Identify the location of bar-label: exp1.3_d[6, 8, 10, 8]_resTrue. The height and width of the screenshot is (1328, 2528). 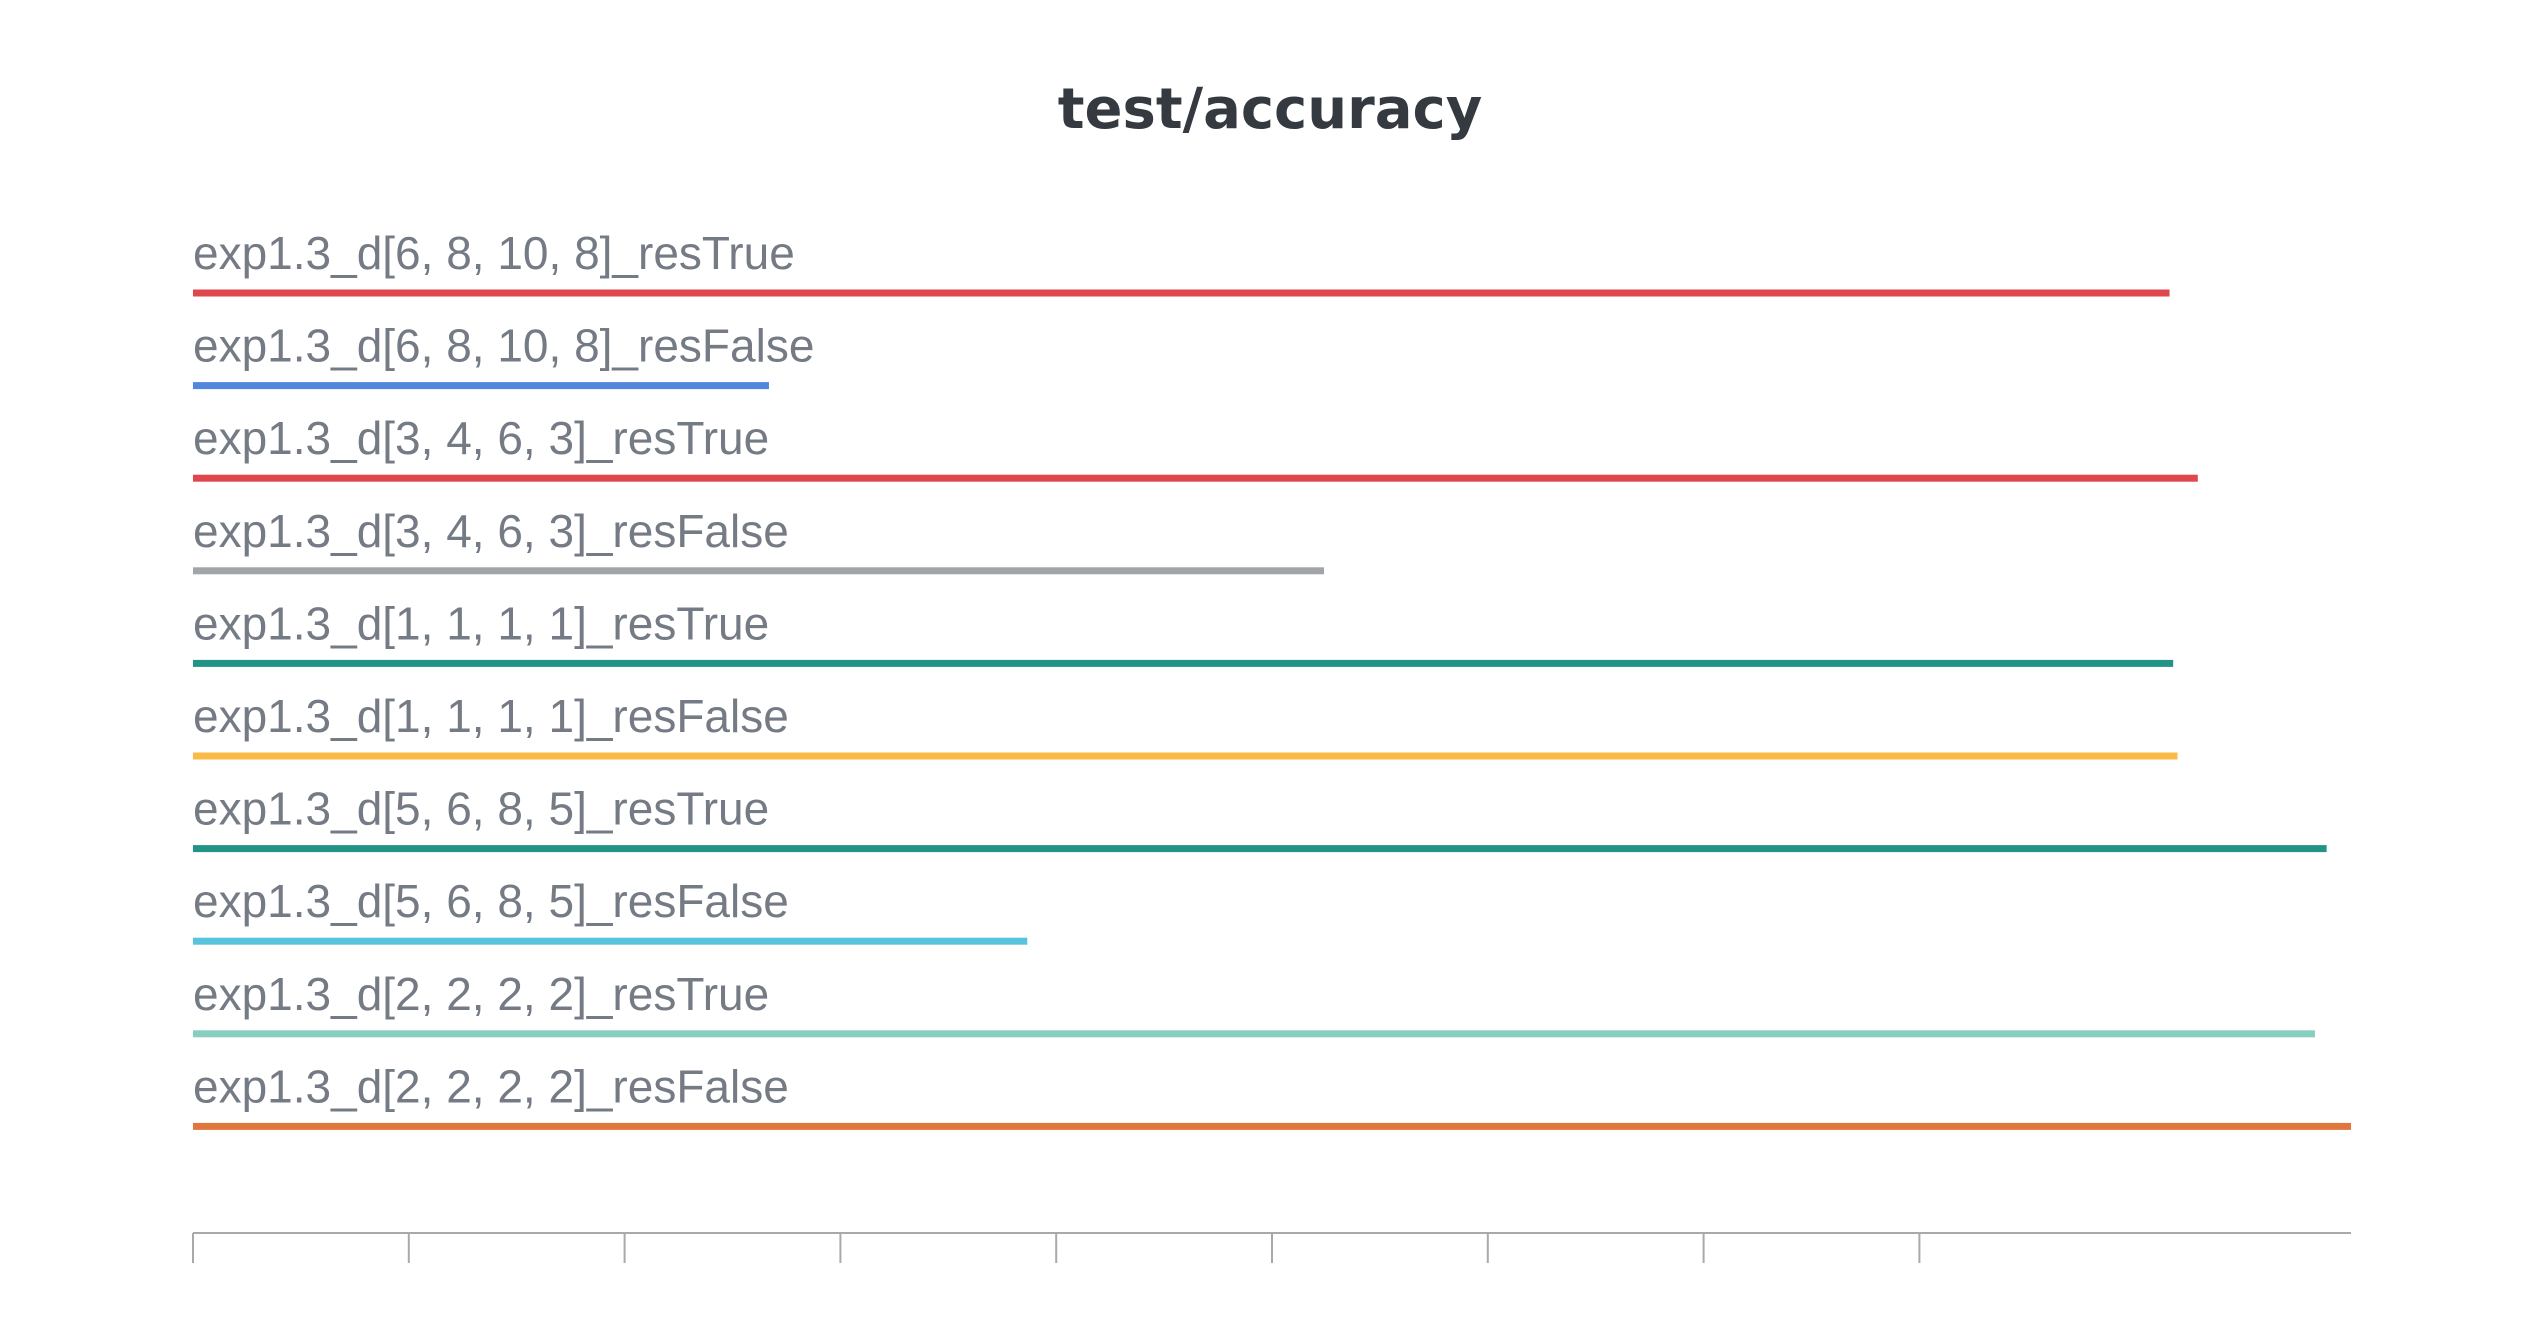
(494, 253).